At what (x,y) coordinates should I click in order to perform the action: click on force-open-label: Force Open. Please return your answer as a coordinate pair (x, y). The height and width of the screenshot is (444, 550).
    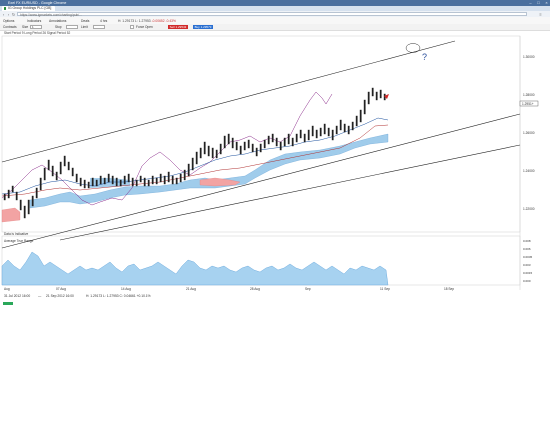
    Looking at the image, I should click on (144, 27).